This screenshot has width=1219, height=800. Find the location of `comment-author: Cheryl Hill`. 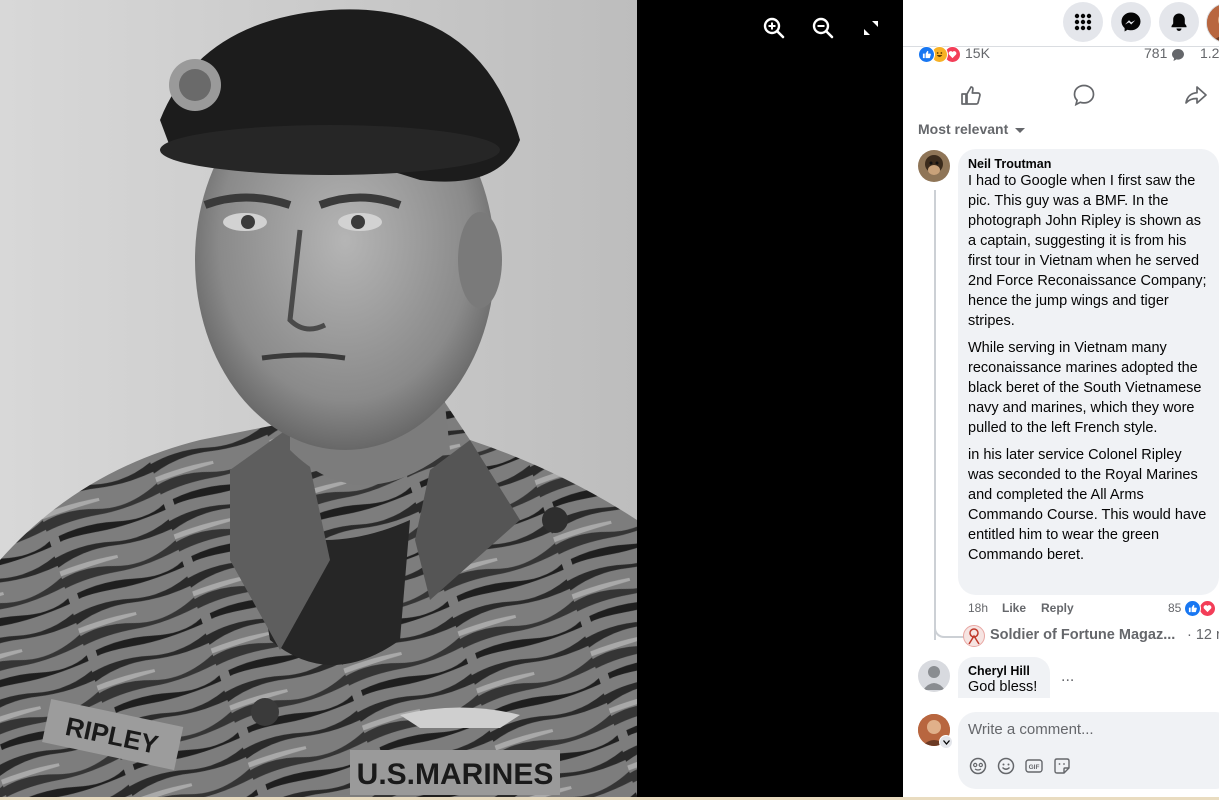

comment-author: Cheryl Hill is located at coordinates (1004, 671).